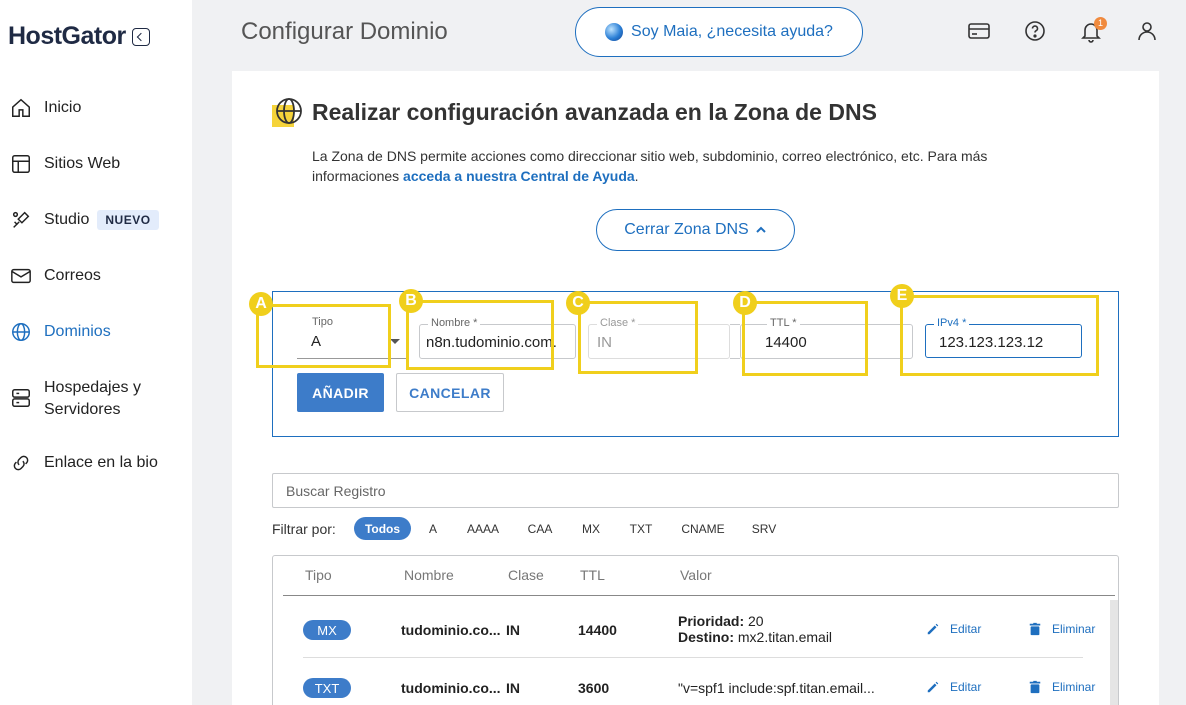 The height and width of the screenshot is (705, 1186). What do you see at coordinates (999, 335) in the screenshot?
I see `highlight-box-e` at bounding box center [999, 335].